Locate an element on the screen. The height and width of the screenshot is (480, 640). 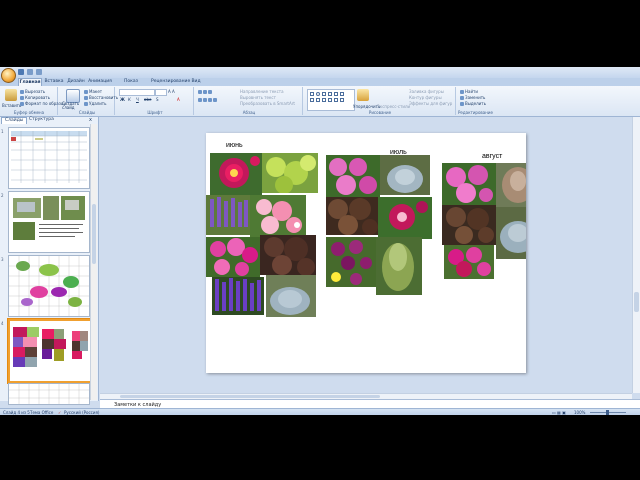
shape-fill-button: Заливка фигуры is located at coordinates (426, 91).